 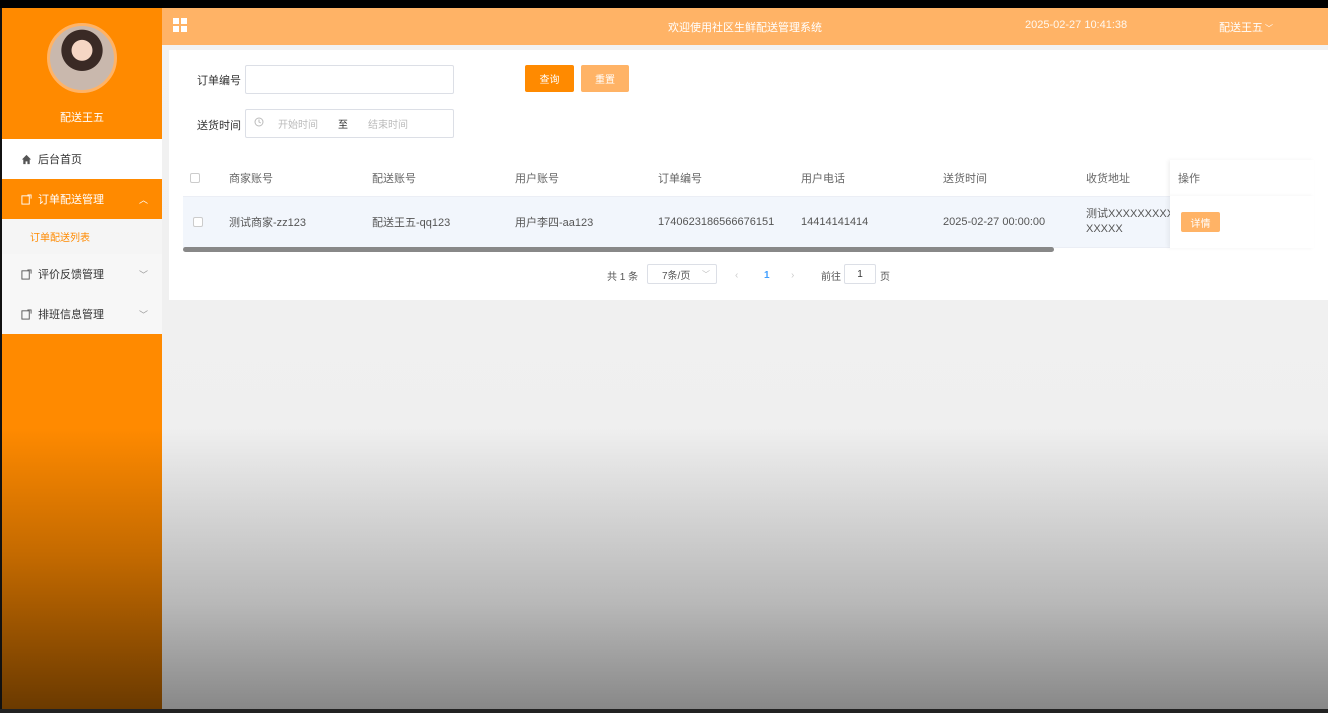 I want to click on page-unit-label: 页, so click(x=885, y=277).